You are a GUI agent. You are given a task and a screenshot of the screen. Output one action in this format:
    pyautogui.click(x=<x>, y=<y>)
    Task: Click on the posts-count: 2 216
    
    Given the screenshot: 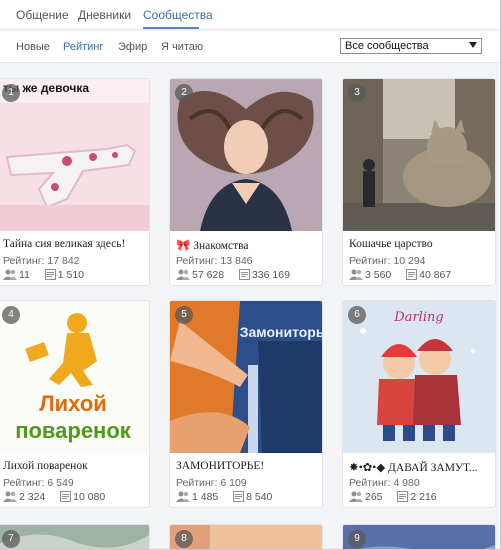 What is the action you would take?
    pyautogui.click(x=423, y=497)
    